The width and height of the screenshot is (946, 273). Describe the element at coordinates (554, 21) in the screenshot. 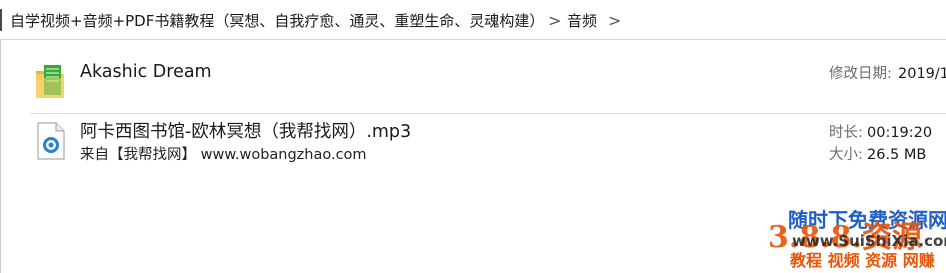

I see `breadcrumb-chevron-icon: >` at that location.